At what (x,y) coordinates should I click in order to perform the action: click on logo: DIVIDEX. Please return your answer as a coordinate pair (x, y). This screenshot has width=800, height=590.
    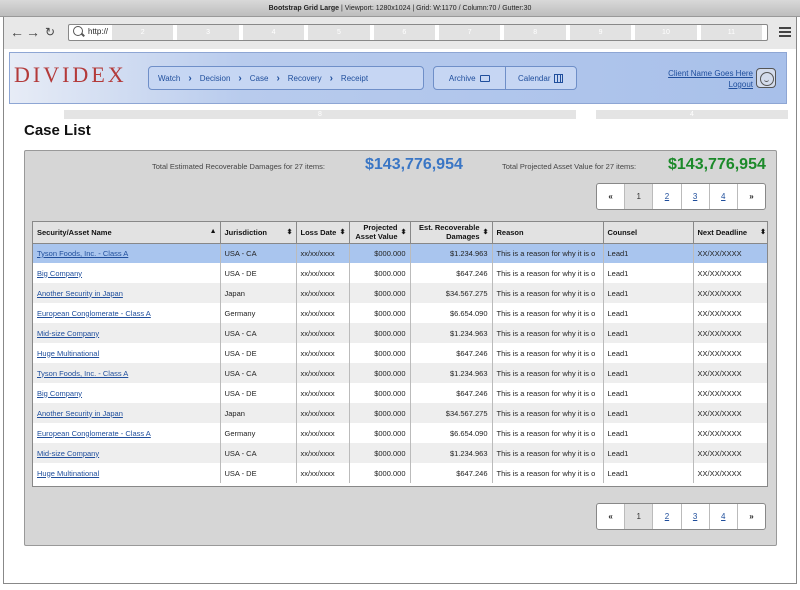
    Looking at the image, I should click on (70, 75).